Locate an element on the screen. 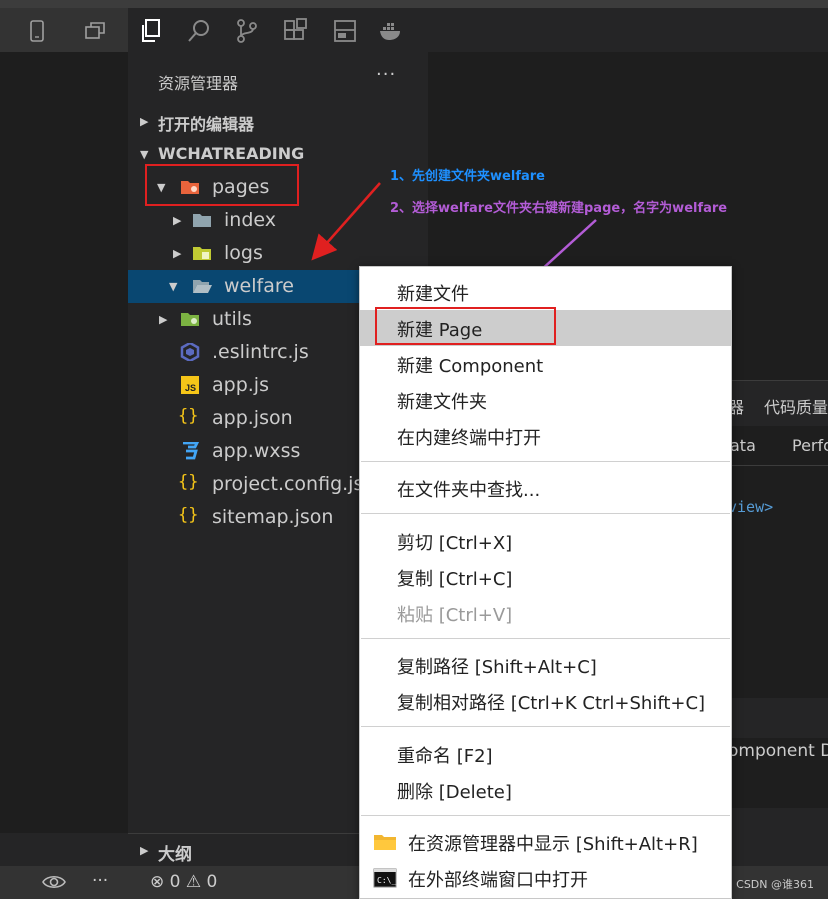 This screenshot has height=899, width=828. menu-item-new-folder: 新建文件夹 is located at coordinates (545, 400).